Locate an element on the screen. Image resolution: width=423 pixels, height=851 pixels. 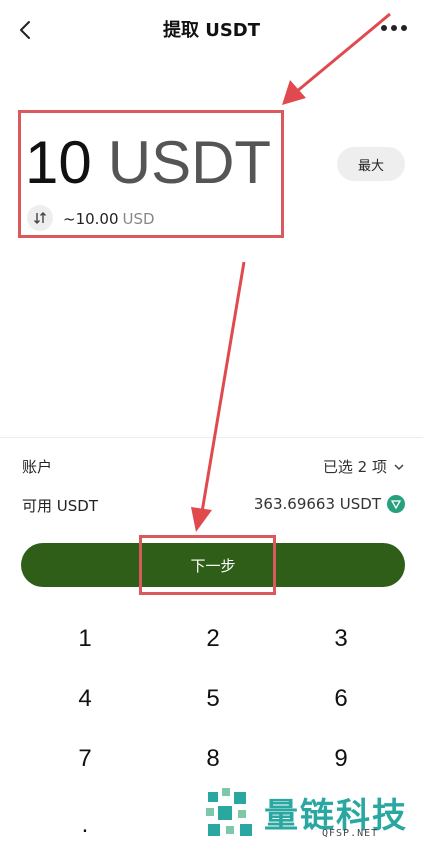
key-9: 9 is located at coordinates (341, 758).